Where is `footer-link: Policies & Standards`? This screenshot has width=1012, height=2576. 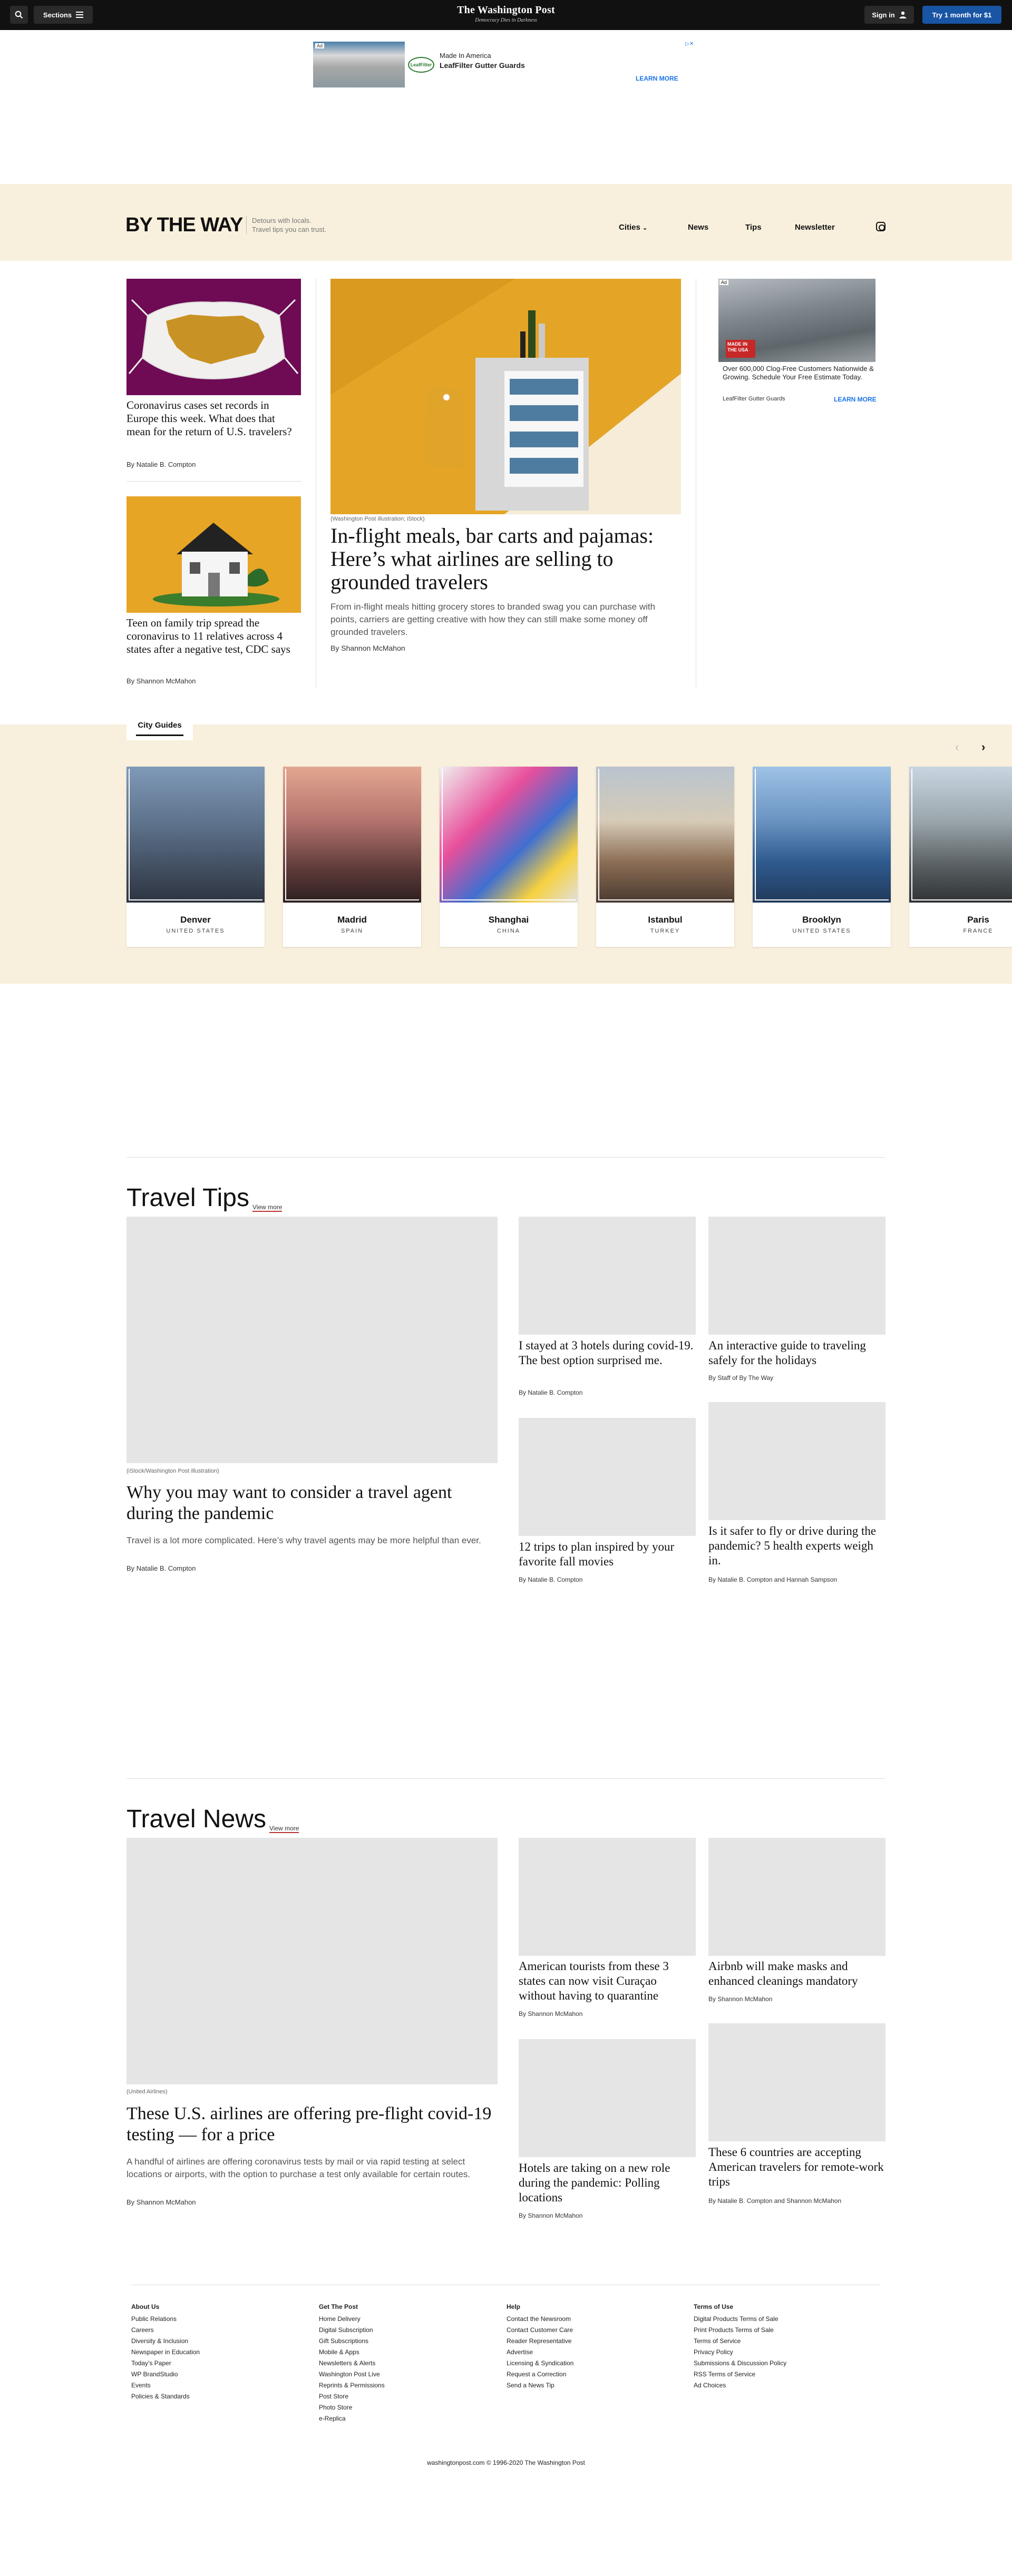 footer-link: Policies & Standards is located at coordinates (165, 2396).